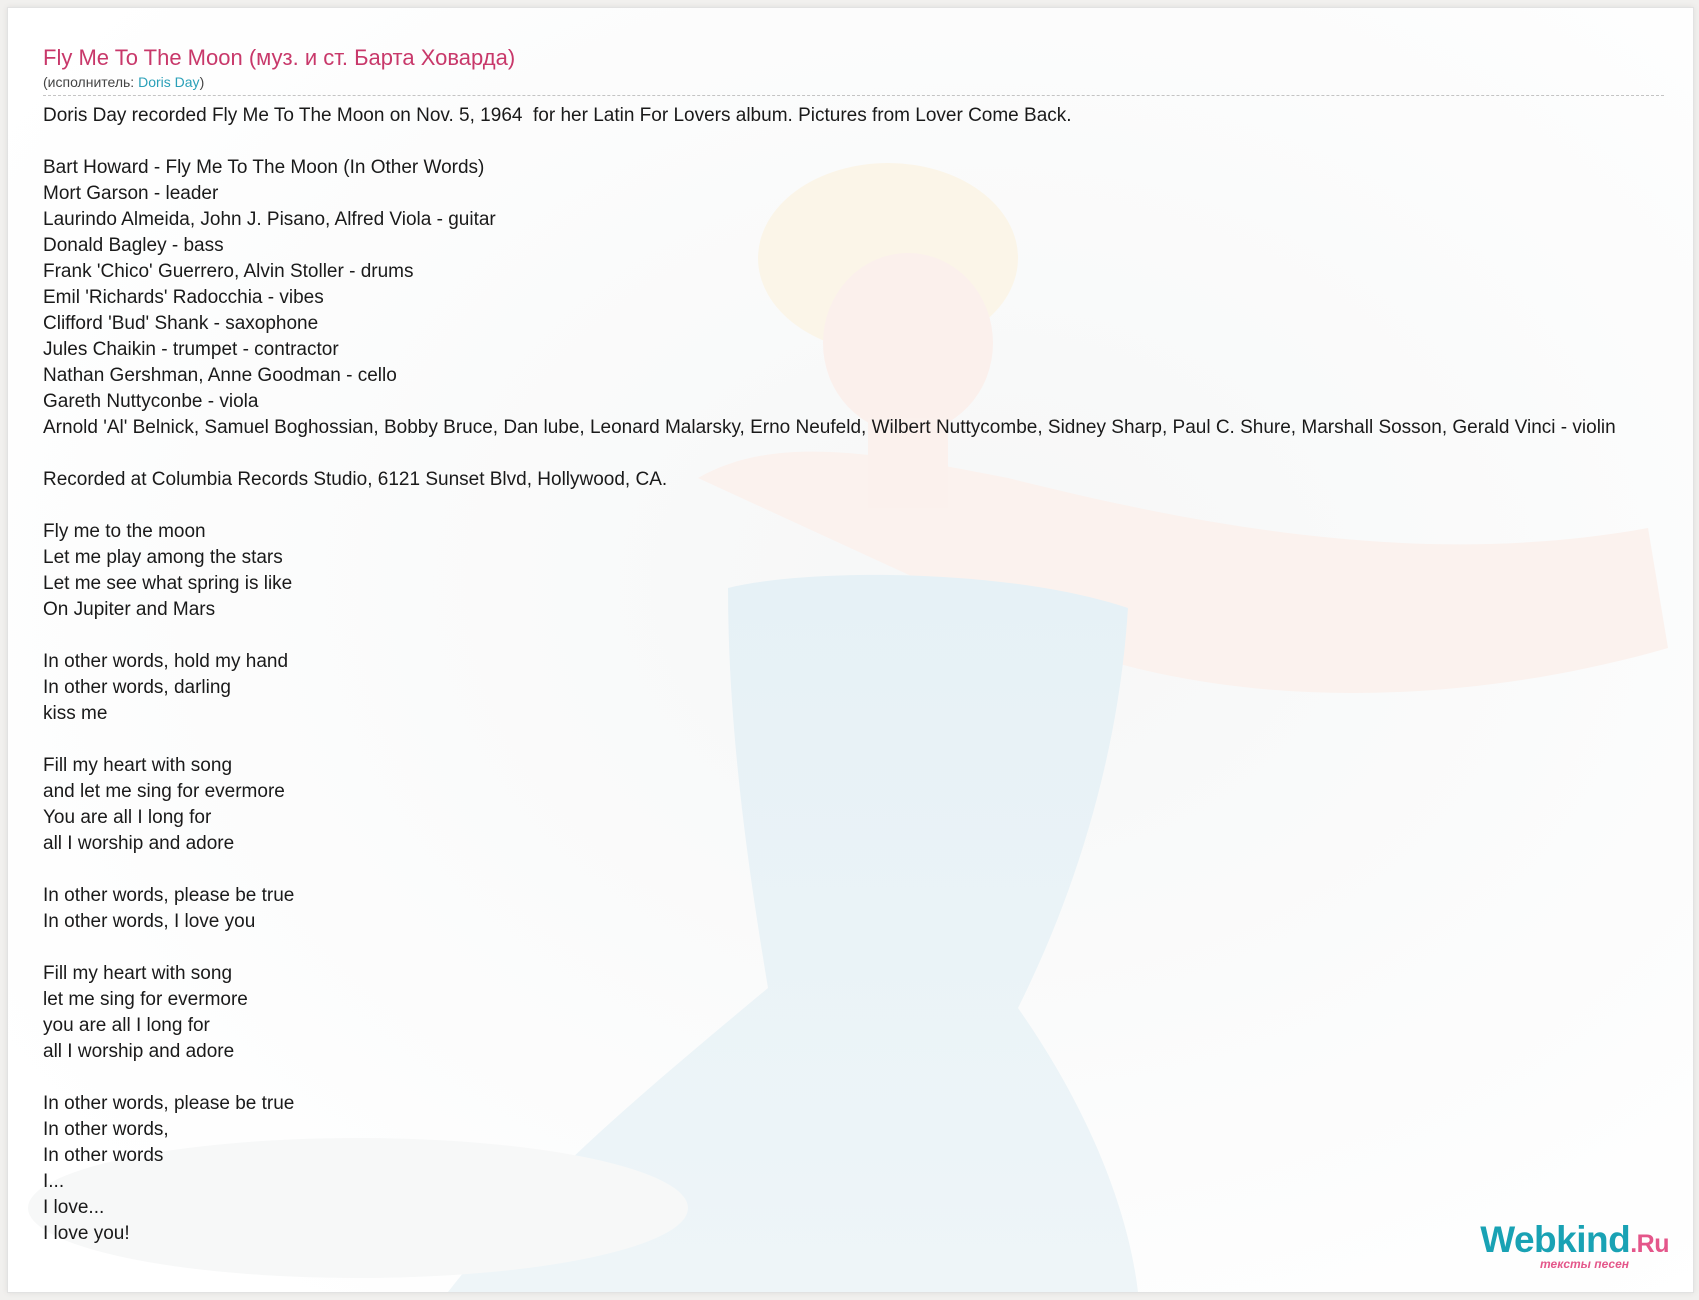 The width and height of the screenshot is (1699, 1300). What do you see at coordinates (1649, 1244) in the screenshot?
I see `logo-tld: .Ru` at bounding box center [1649, 1244].